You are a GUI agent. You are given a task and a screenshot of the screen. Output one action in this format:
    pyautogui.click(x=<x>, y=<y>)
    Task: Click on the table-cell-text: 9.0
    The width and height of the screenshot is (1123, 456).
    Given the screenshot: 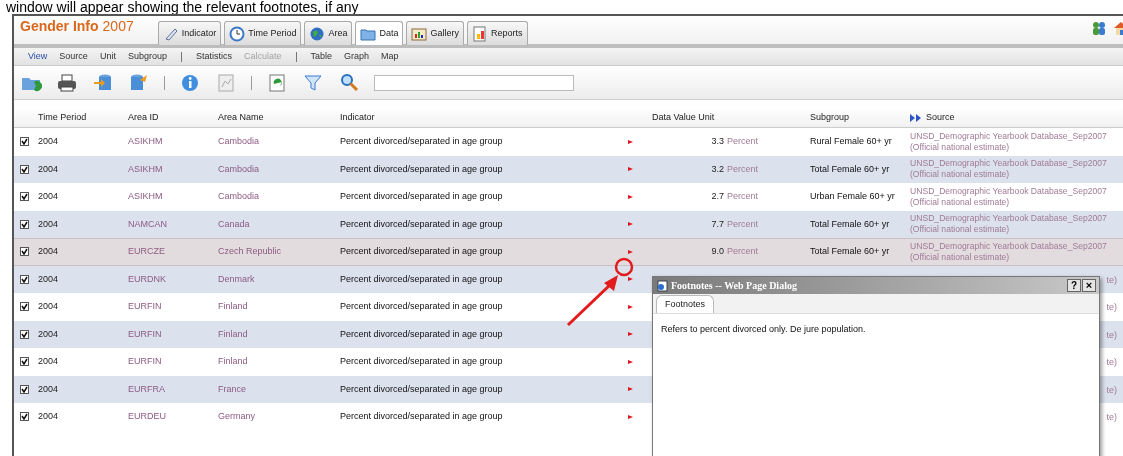 What is the action you would take?
    pyautogui.click(x=717, y=251)
    